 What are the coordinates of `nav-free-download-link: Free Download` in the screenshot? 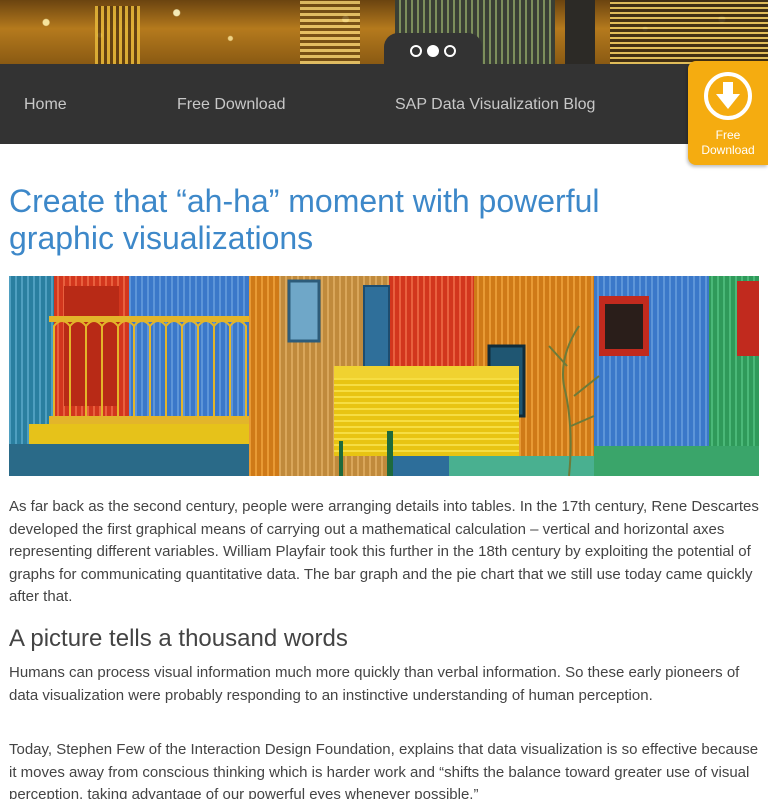 It's located at (231, 105).